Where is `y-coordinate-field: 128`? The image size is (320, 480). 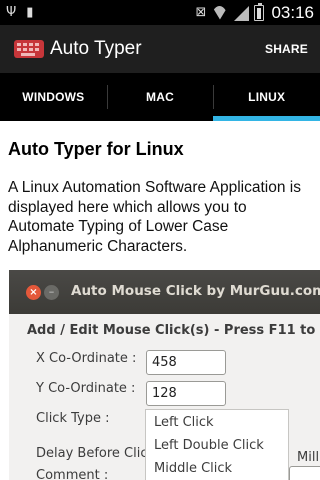
y-coordinate-field: 128 is located at coordinates (186, 393).